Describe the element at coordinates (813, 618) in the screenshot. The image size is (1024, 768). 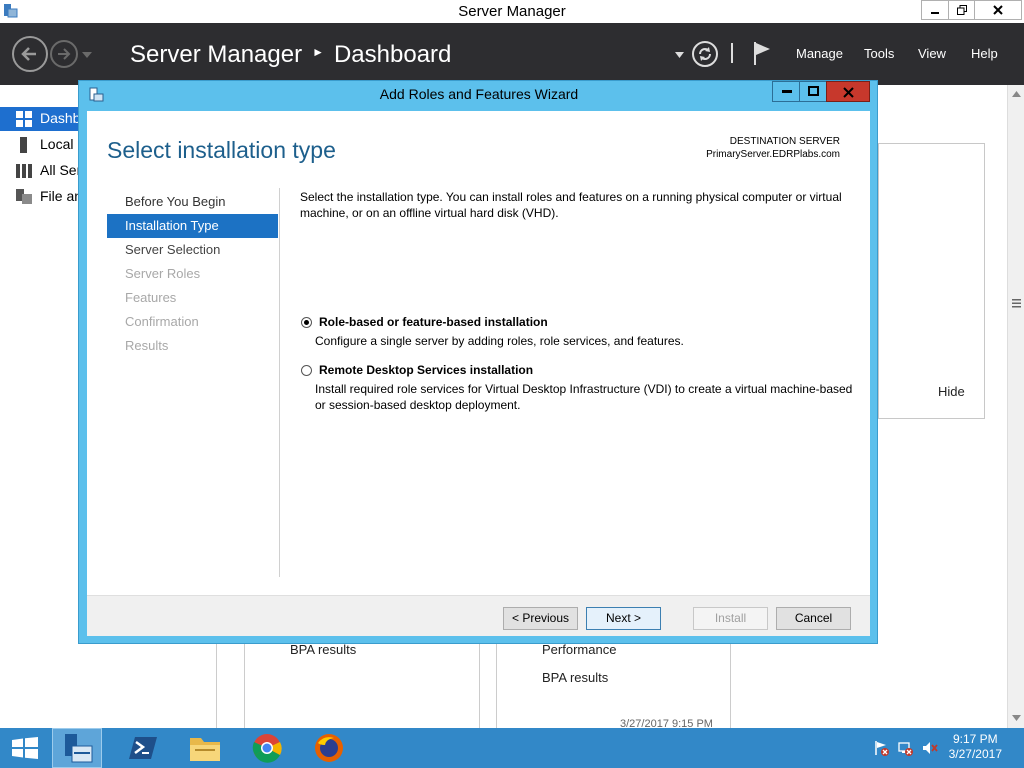
I see `cancel-button: Cancel` at that location.